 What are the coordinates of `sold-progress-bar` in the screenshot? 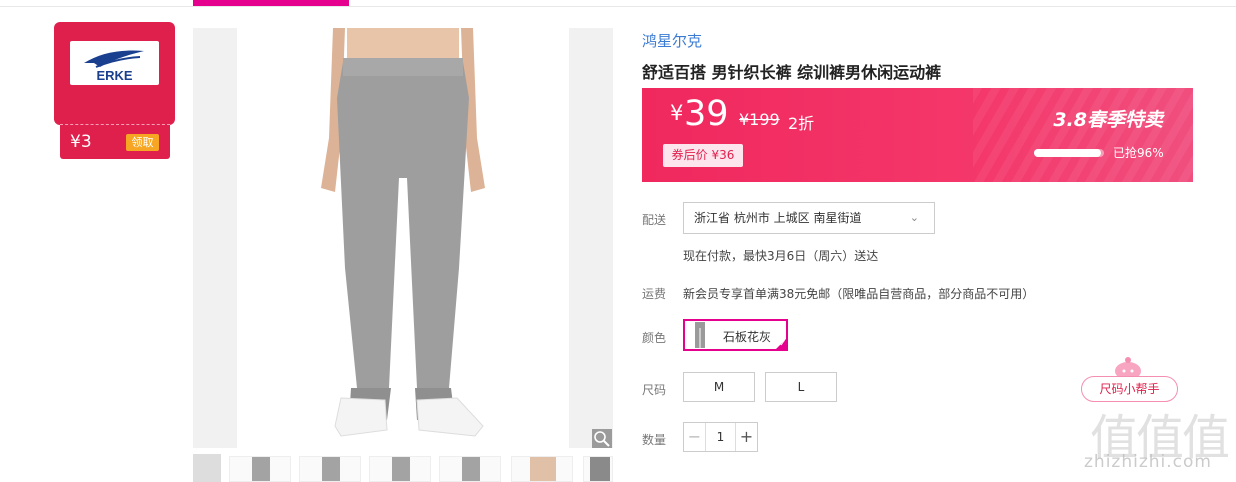 It's located at (1069, 153).